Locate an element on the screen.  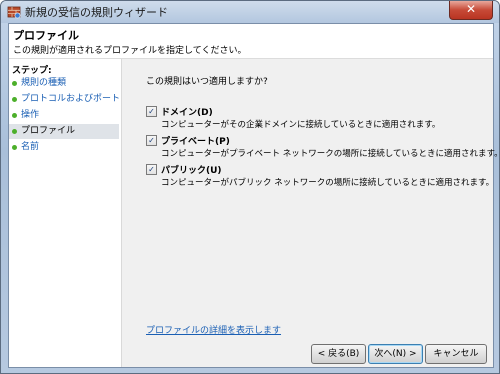
question-text: この規則はいつ適用しますか? is located at coordinates (207, 82).